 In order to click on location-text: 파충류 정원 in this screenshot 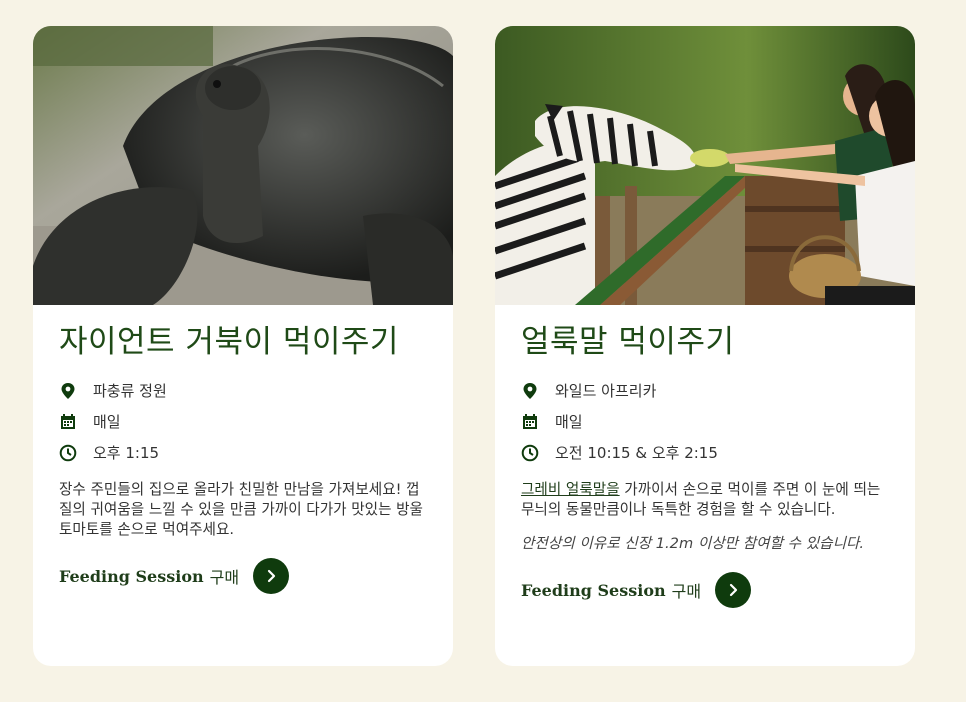, I will do `click(130, 391)`.